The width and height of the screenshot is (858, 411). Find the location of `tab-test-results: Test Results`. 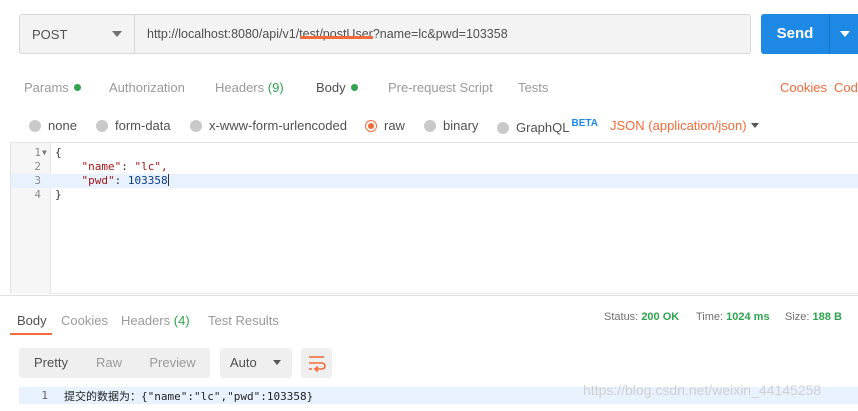

tab-test-results: Test Results is located at coordinates (243, 320).